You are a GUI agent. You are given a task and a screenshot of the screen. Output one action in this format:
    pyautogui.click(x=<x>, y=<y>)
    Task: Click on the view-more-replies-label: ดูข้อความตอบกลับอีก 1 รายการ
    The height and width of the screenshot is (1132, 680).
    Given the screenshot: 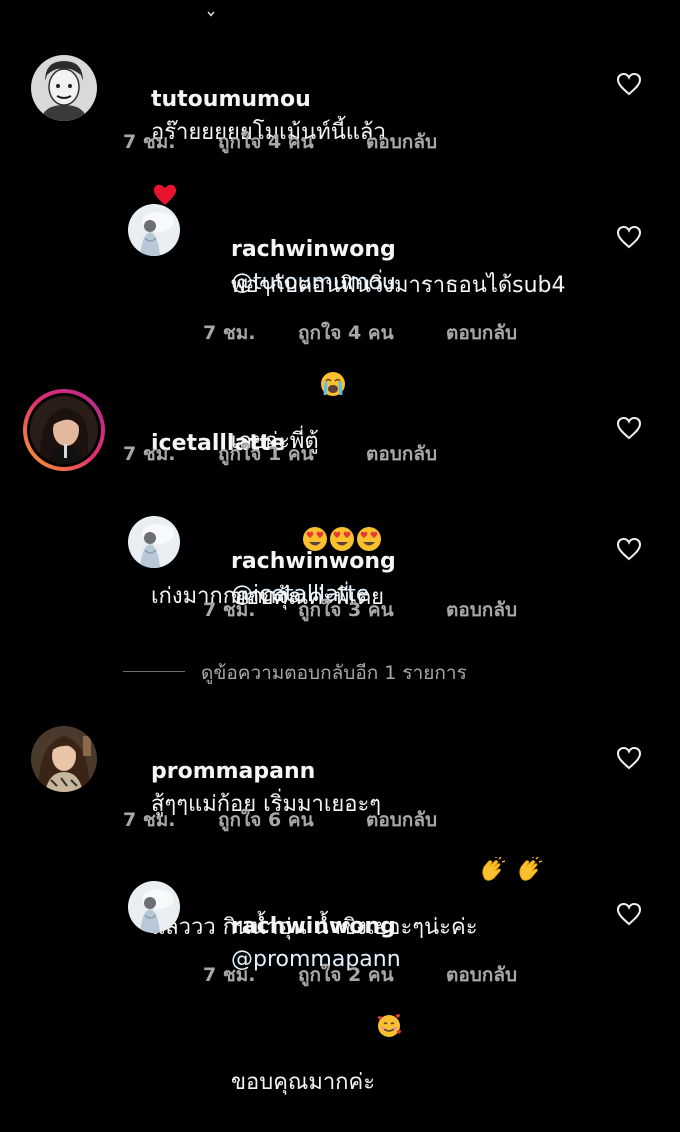 What is the action you would take?
    pyautogui.click(x=334, y=673)
    